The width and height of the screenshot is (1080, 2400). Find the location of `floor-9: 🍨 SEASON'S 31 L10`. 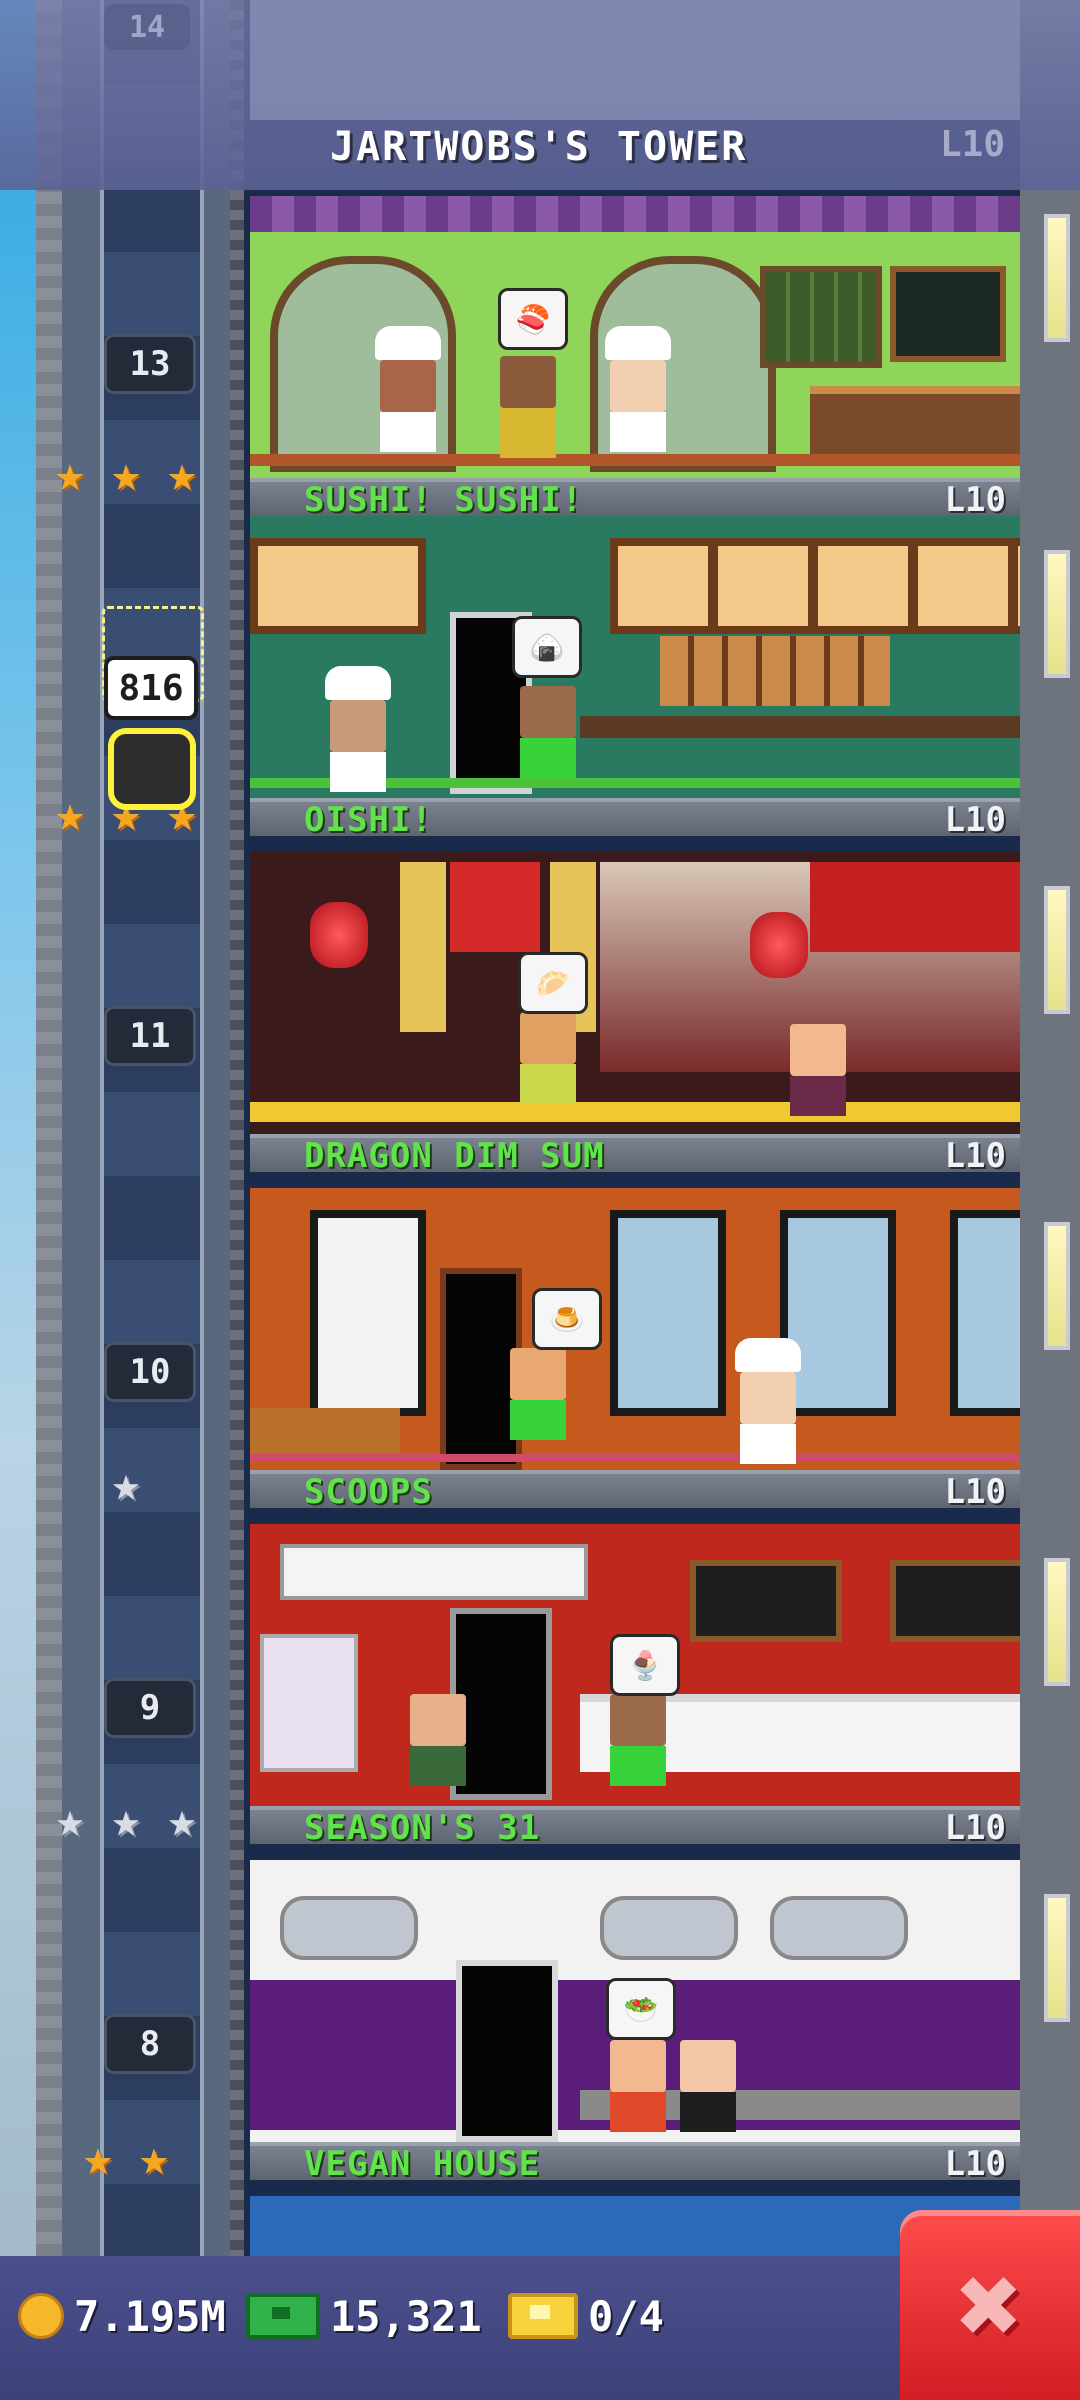

floor-9: 🍨 SEASON'S 31 L10 is located at coordinates (635, 1684).